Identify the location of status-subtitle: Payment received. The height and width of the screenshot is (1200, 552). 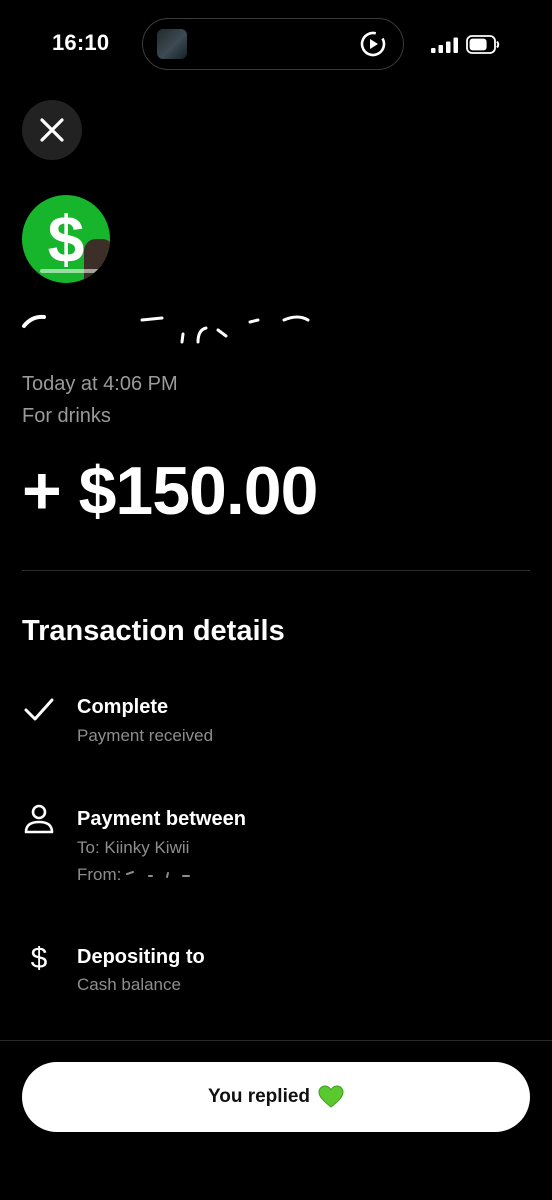
(145, 735).